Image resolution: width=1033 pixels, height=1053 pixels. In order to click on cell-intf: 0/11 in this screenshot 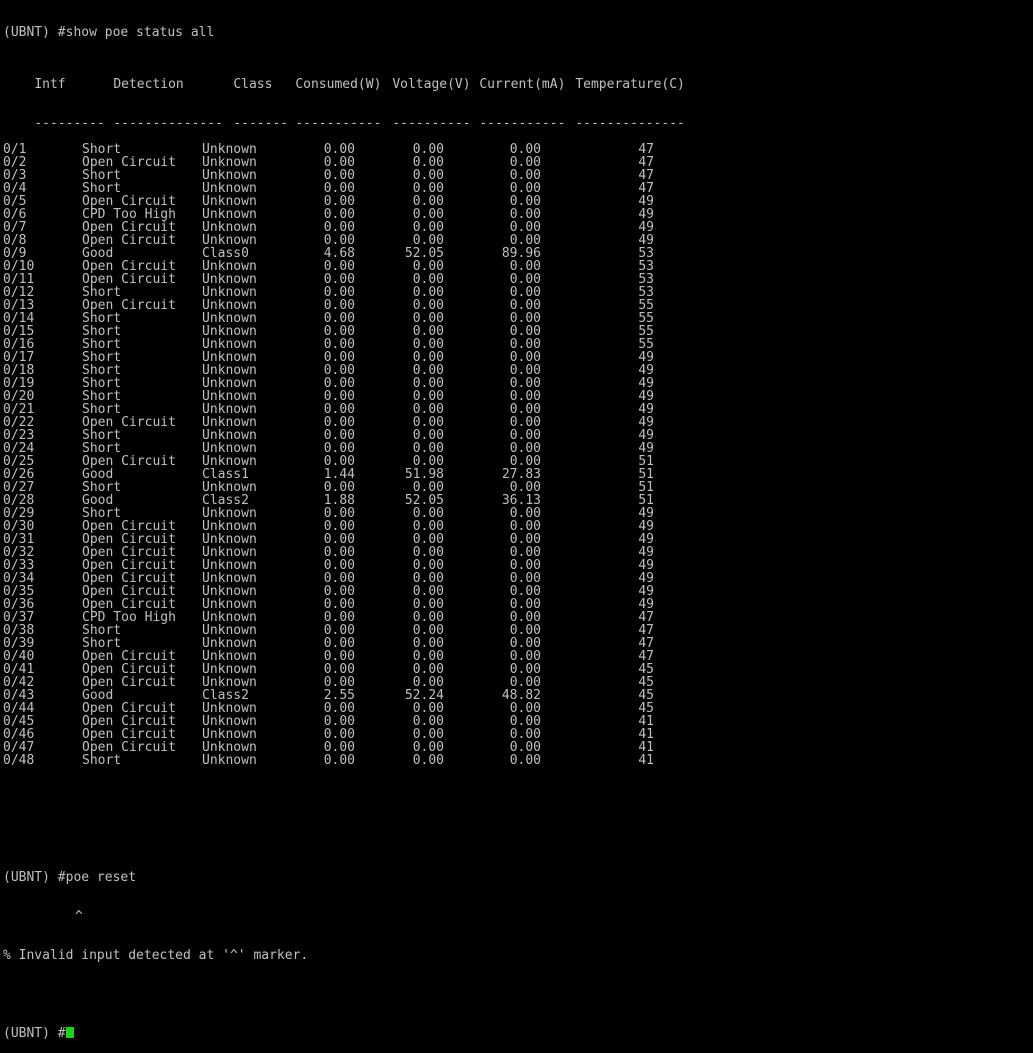, I will do `click(19, 279)`.